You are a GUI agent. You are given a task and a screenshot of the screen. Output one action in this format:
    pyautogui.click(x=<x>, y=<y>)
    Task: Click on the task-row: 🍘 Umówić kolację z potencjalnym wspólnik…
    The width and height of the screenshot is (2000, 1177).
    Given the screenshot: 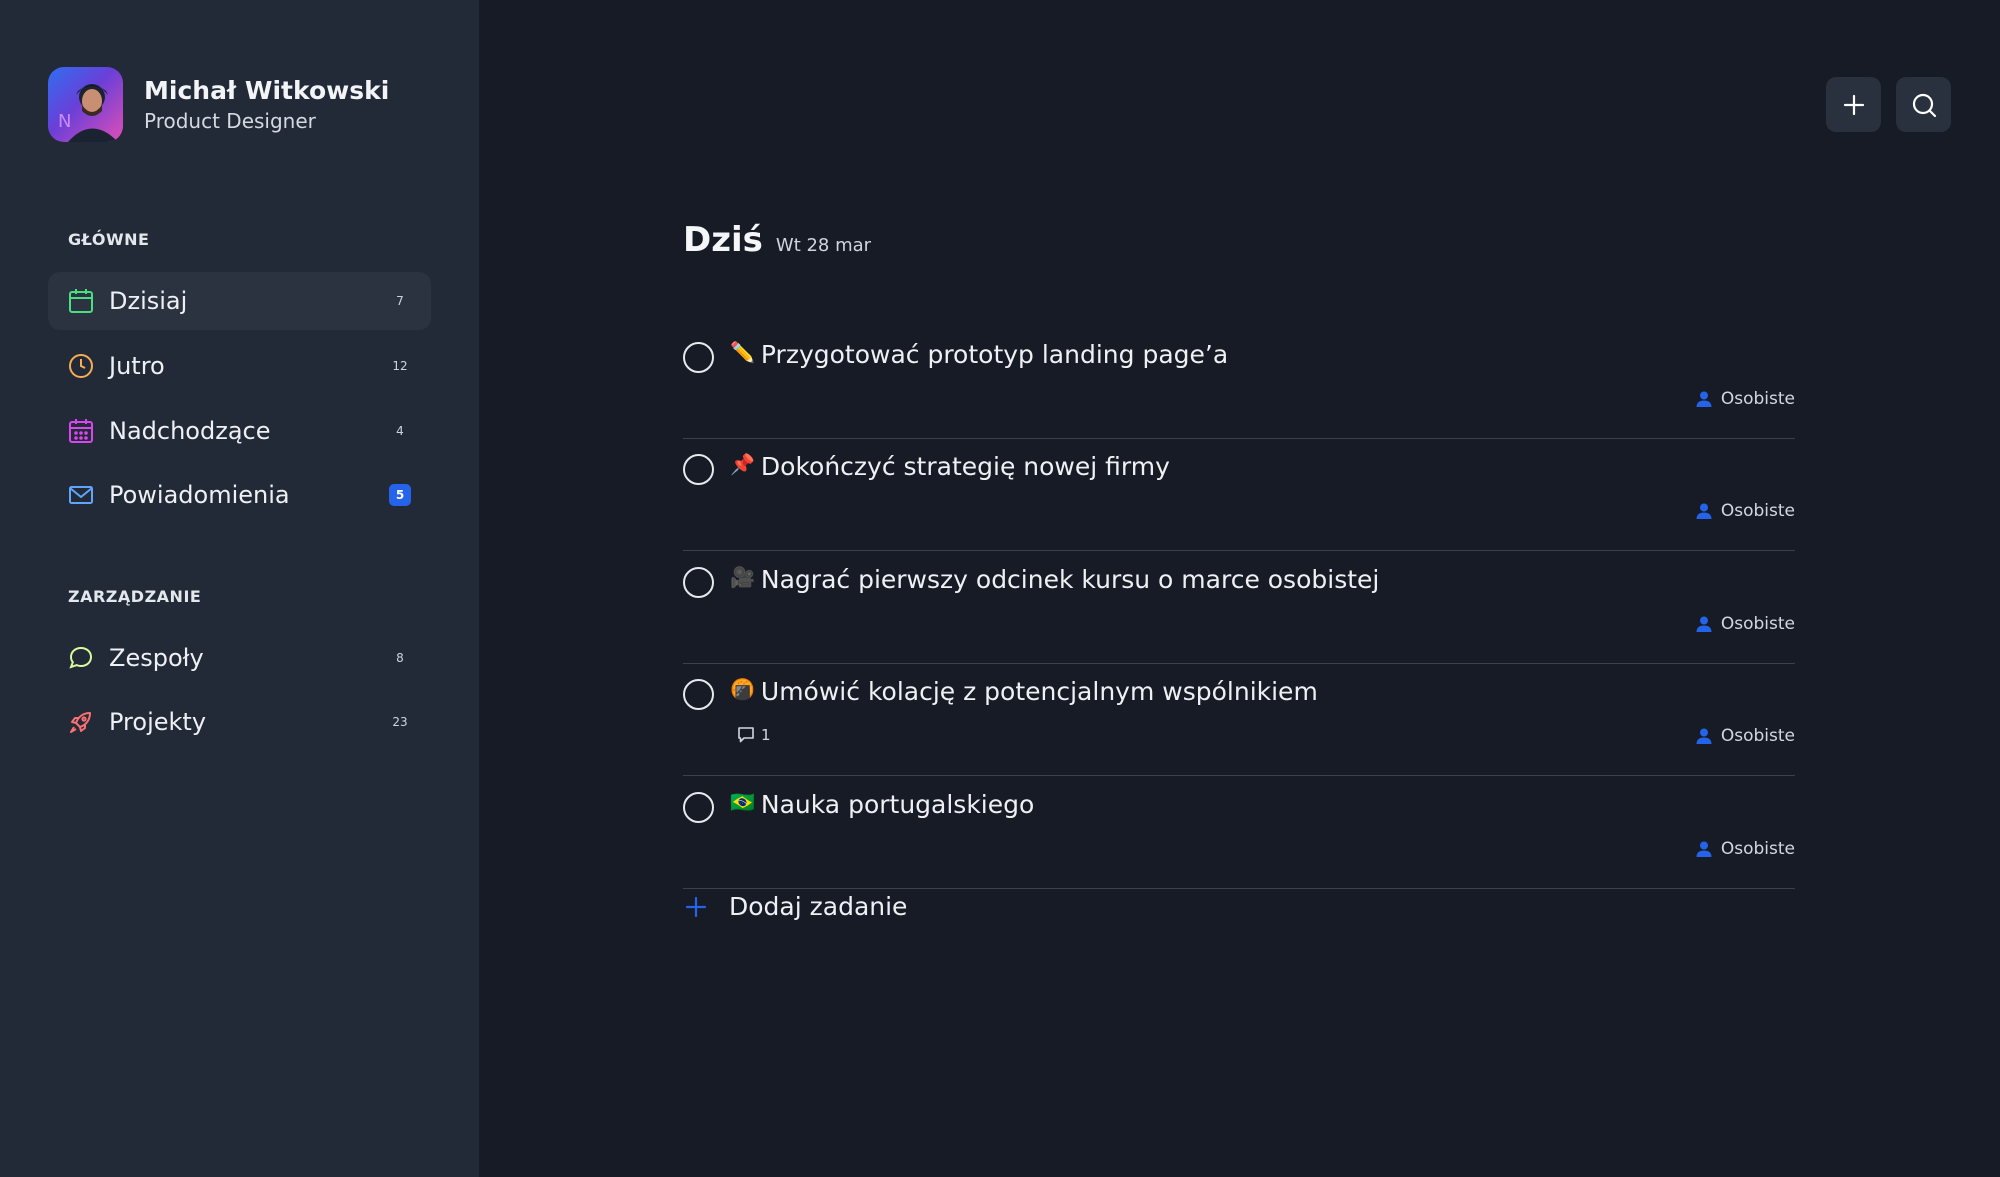 What is the action you would take?
    pyautogui.click(x=1239, y=720)
    